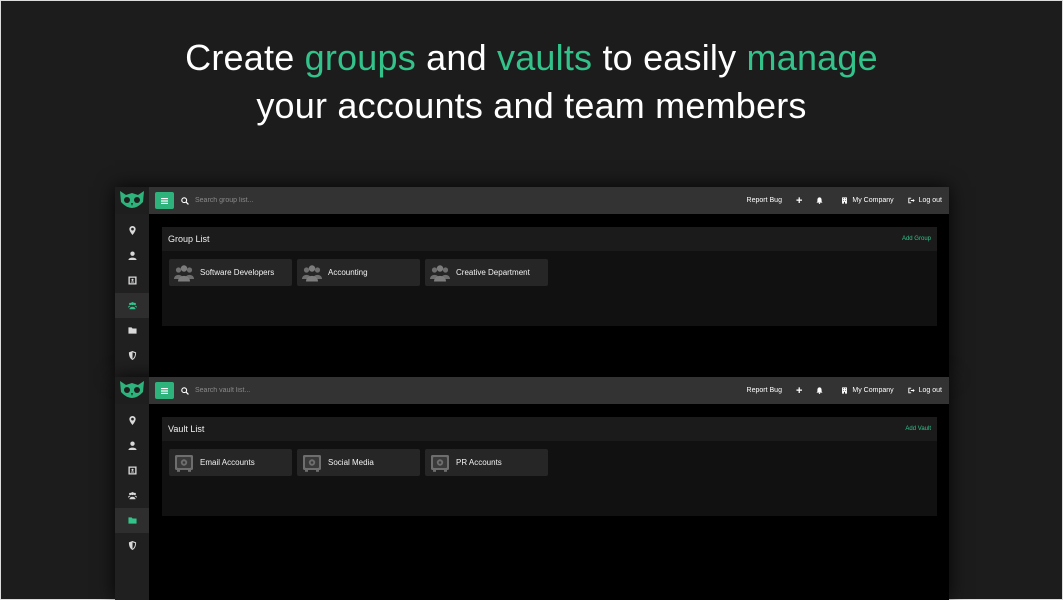  What do you see at coordinates (245, 57) in the screenshot?
I see `headline-text: Create` at bounding box center [245, 57].